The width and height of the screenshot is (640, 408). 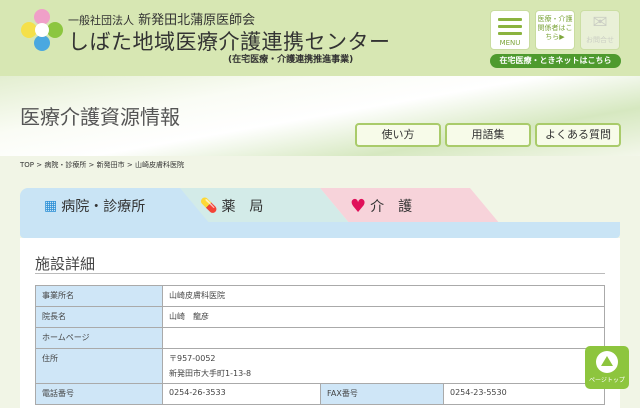 What do you see at coordinates (555, 61) in the screenshot?
I see `tokinet-link: 在宅医療・ときネットはこちら` at bounding box center [555, 61].